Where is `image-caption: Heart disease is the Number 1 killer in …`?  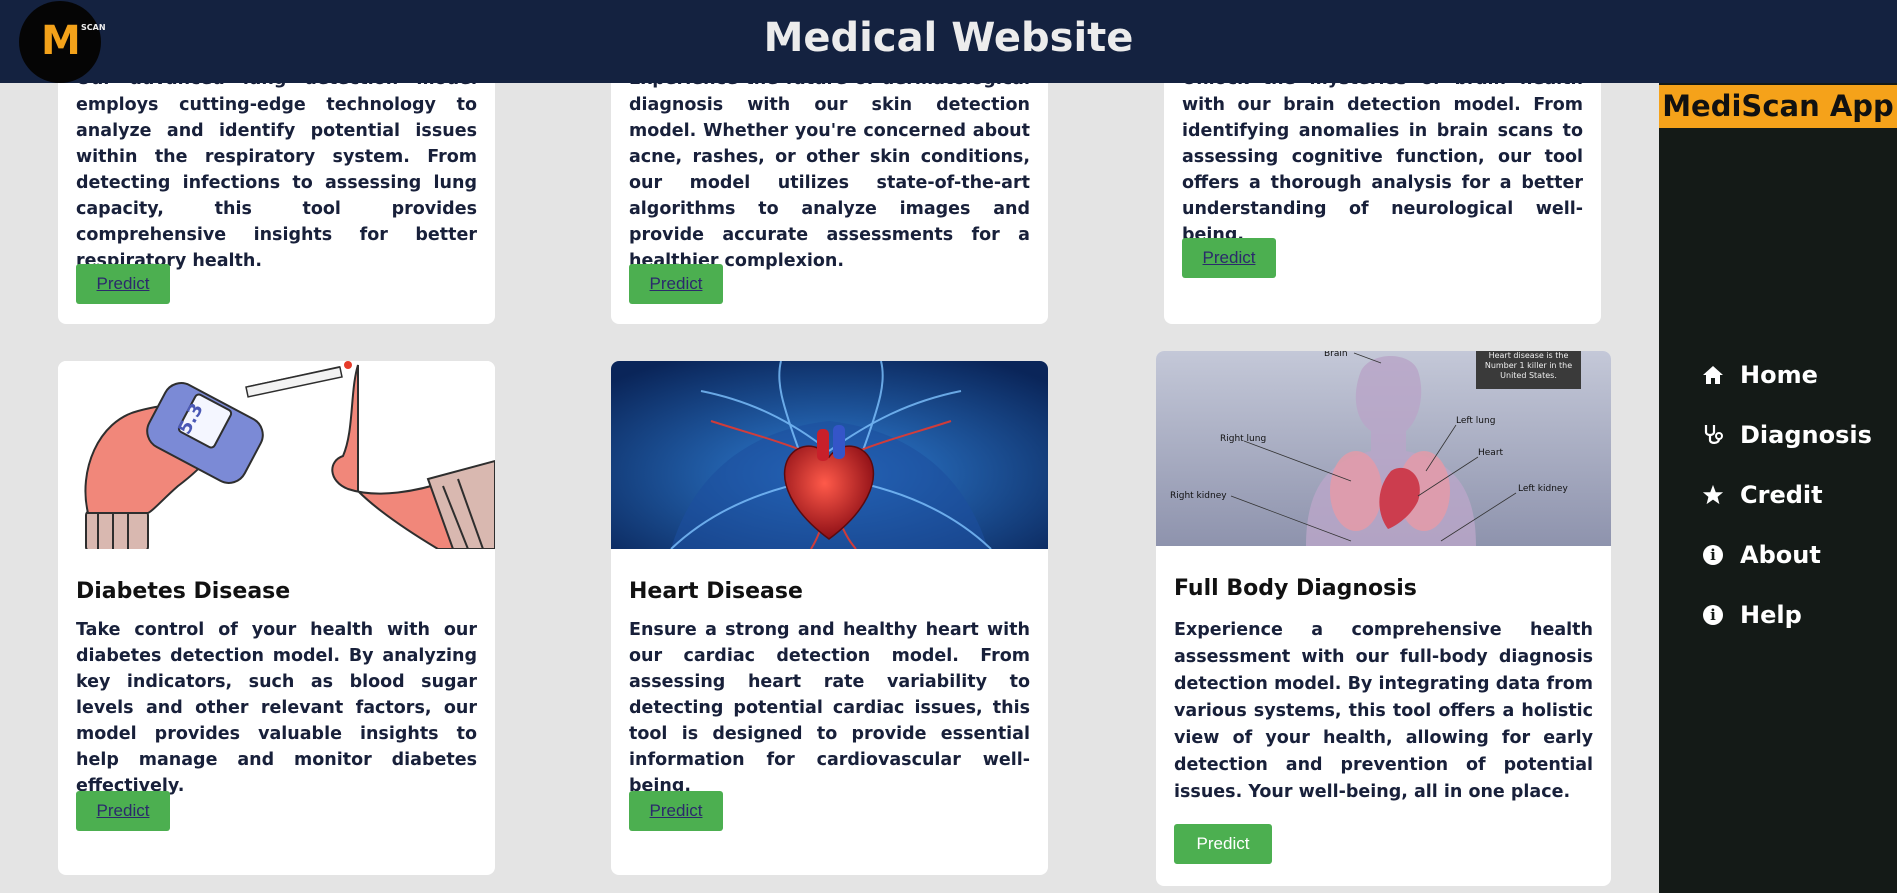
image-caption: Heart disease is the Number 1 killer in … is located at coordinates (1528, 365).